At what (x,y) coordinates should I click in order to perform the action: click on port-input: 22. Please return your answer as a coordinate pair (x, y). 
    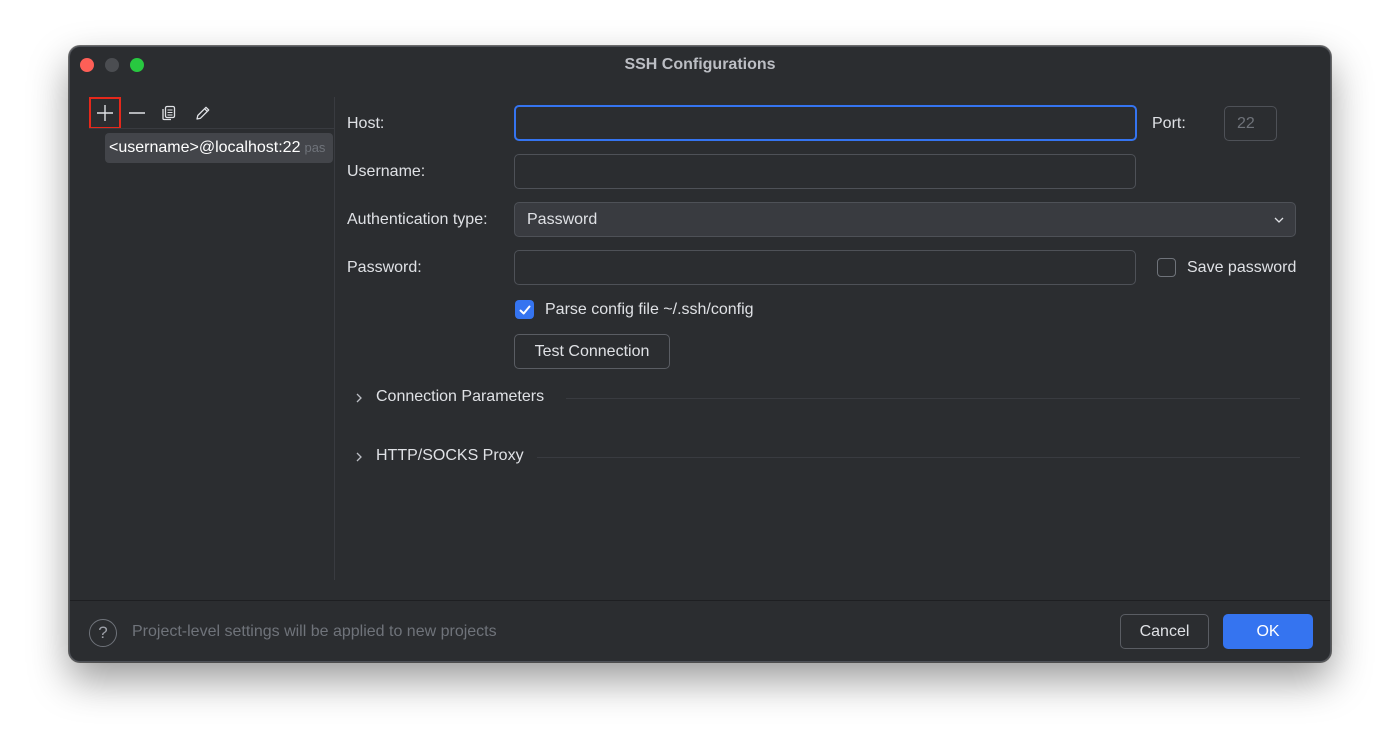
    Looking at the image, I should click on (1250, 123).